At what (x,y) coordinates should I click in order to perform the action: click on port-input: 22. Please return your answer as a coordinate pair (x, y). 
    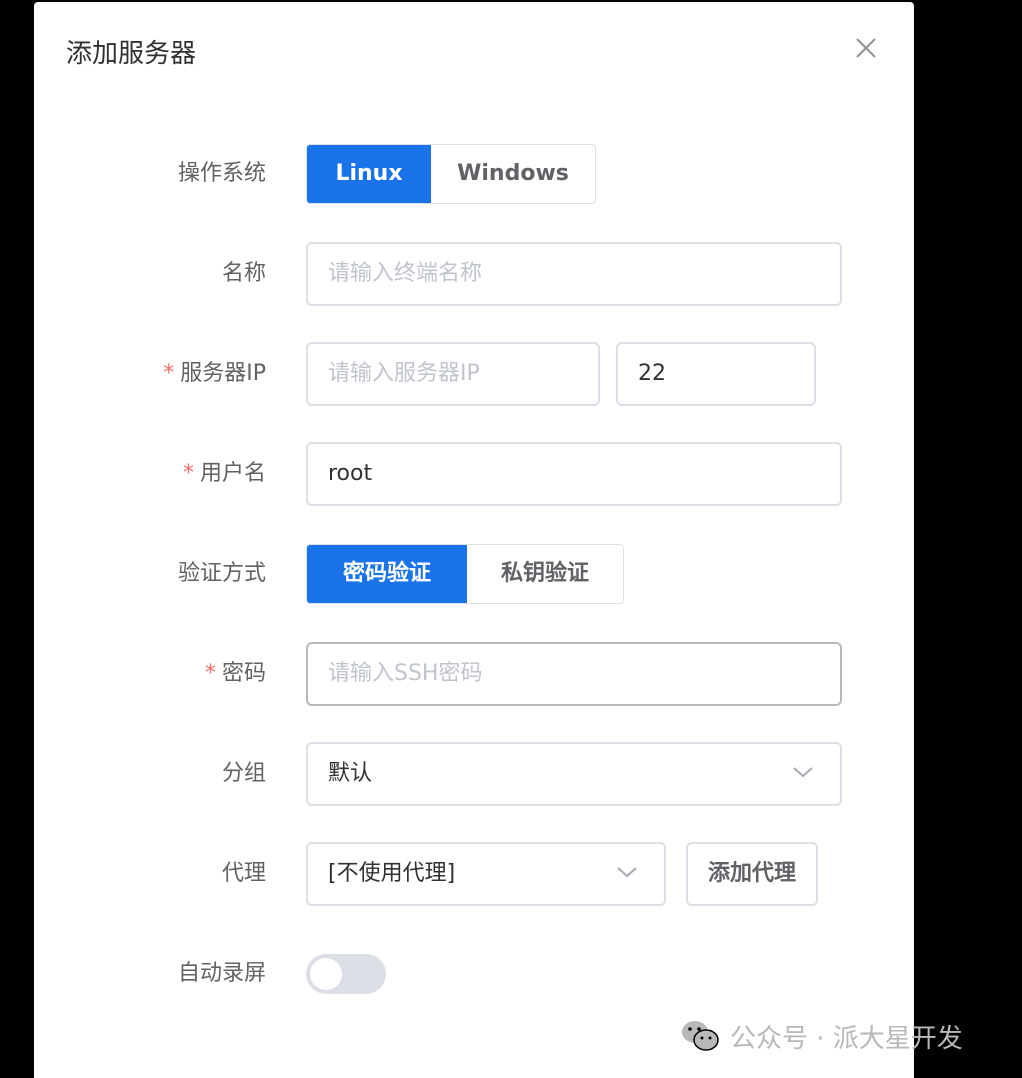
    Looking at the image, I should click on (716, 374).